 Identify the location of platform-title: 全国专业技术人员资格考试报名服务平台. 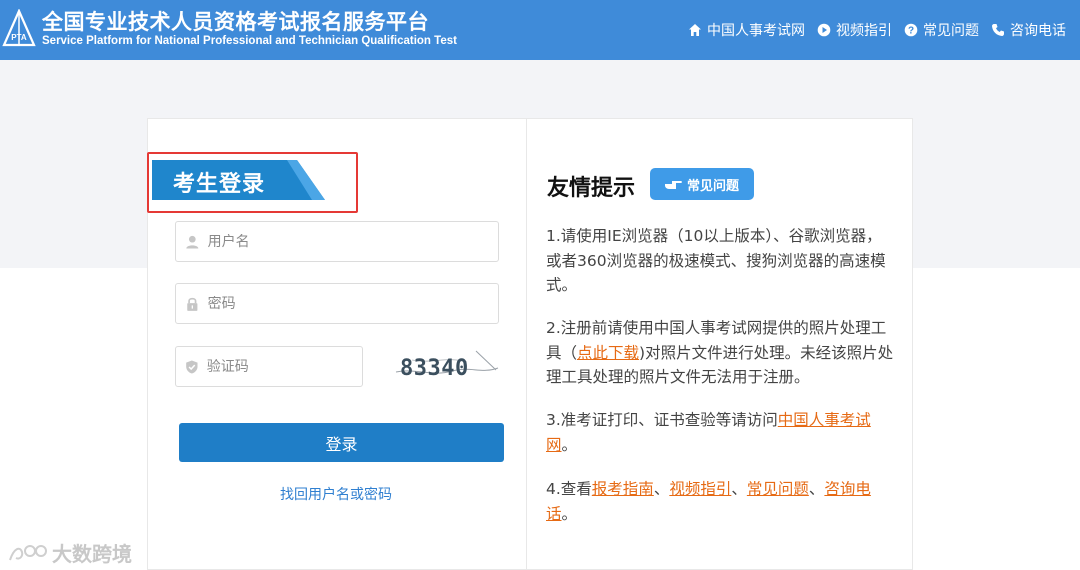
(235, 22).